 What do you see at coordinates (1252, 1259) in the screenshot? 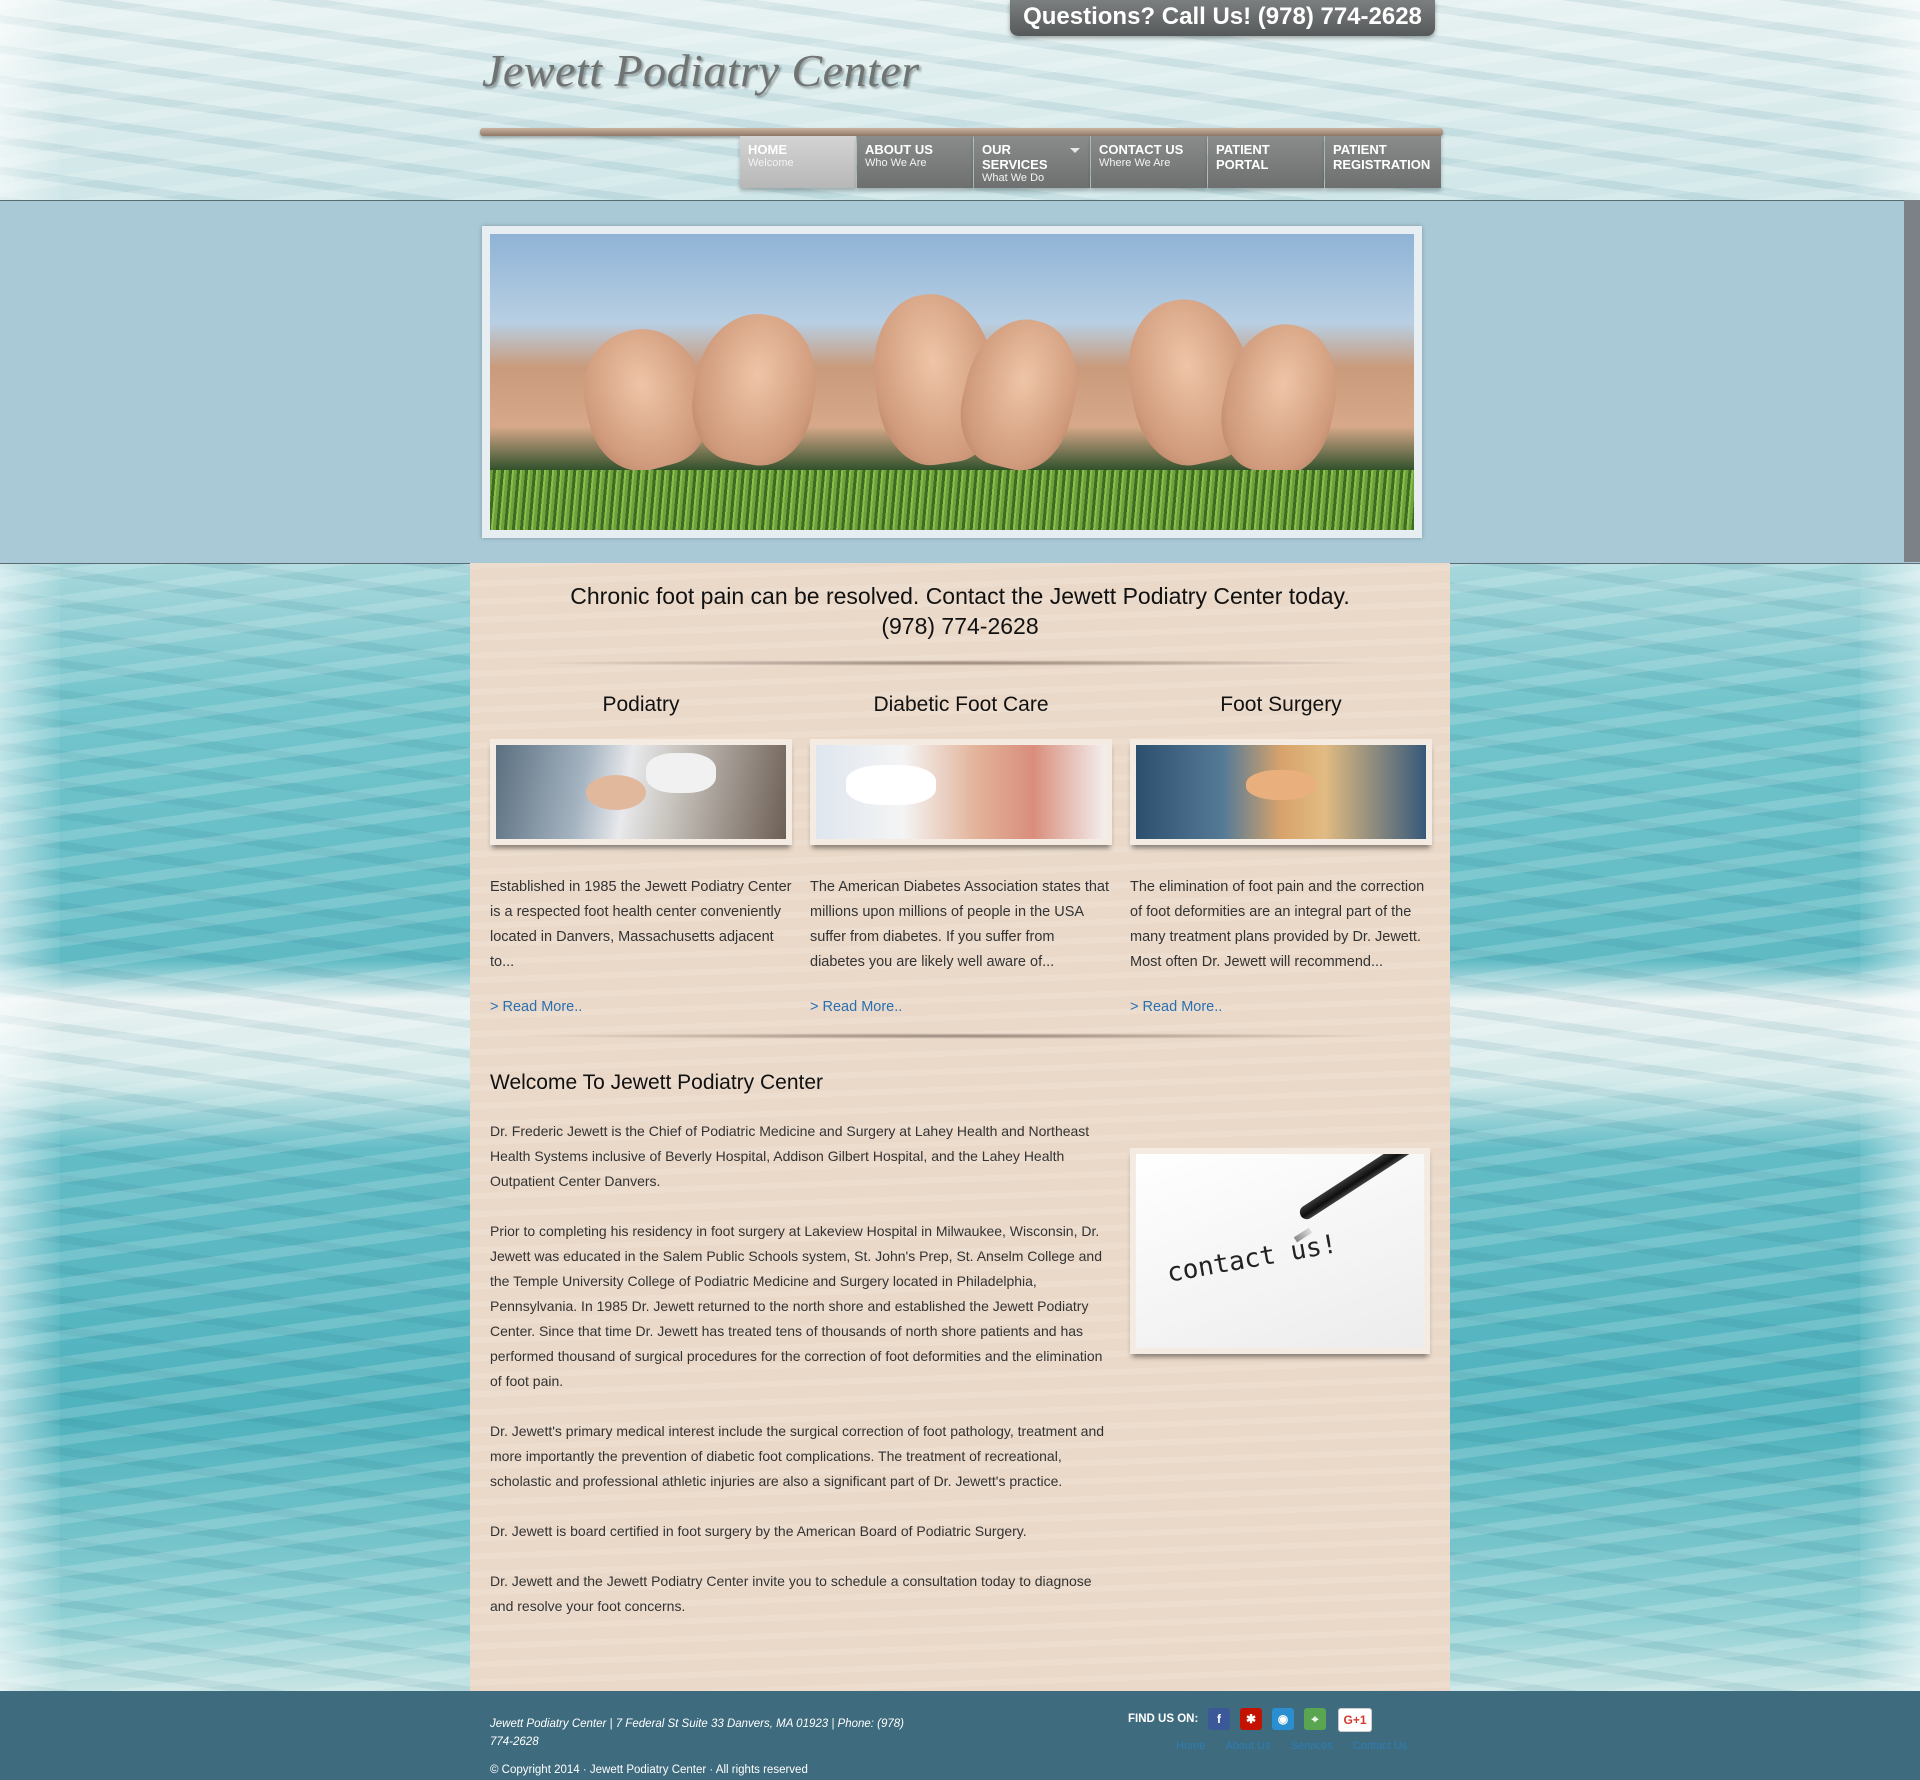
I see `contact-us-handwriting: contact us!` at bounding box center [1252, 1259].